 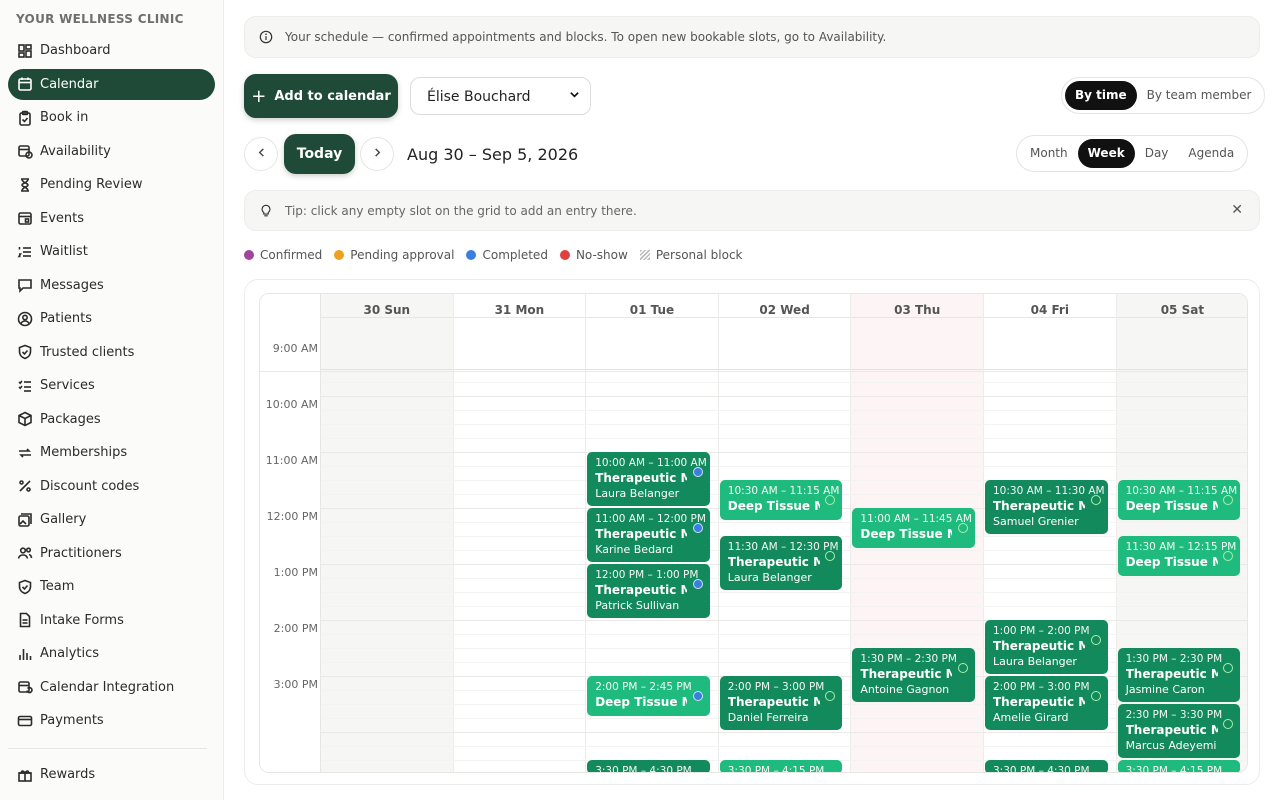 I want to click on legend-swatch, so click(x=564, y=255).